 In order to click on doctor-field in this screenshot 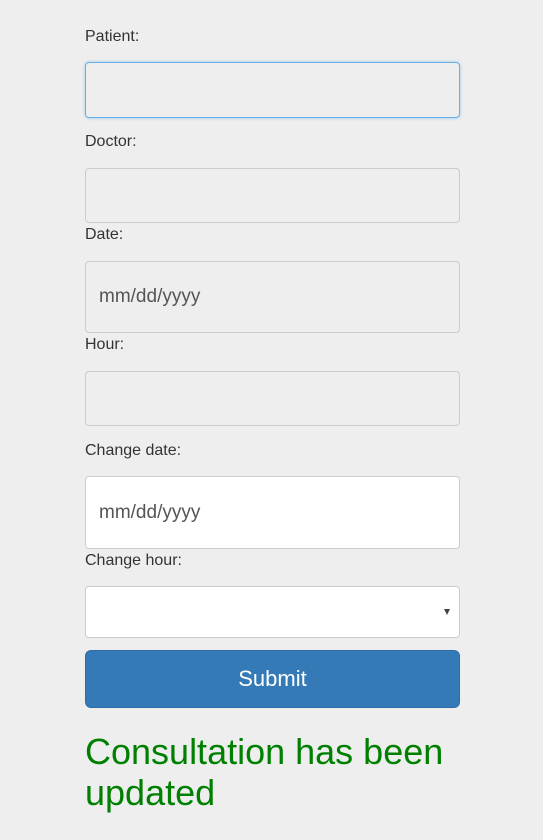, I will do `click(272, 195)`.